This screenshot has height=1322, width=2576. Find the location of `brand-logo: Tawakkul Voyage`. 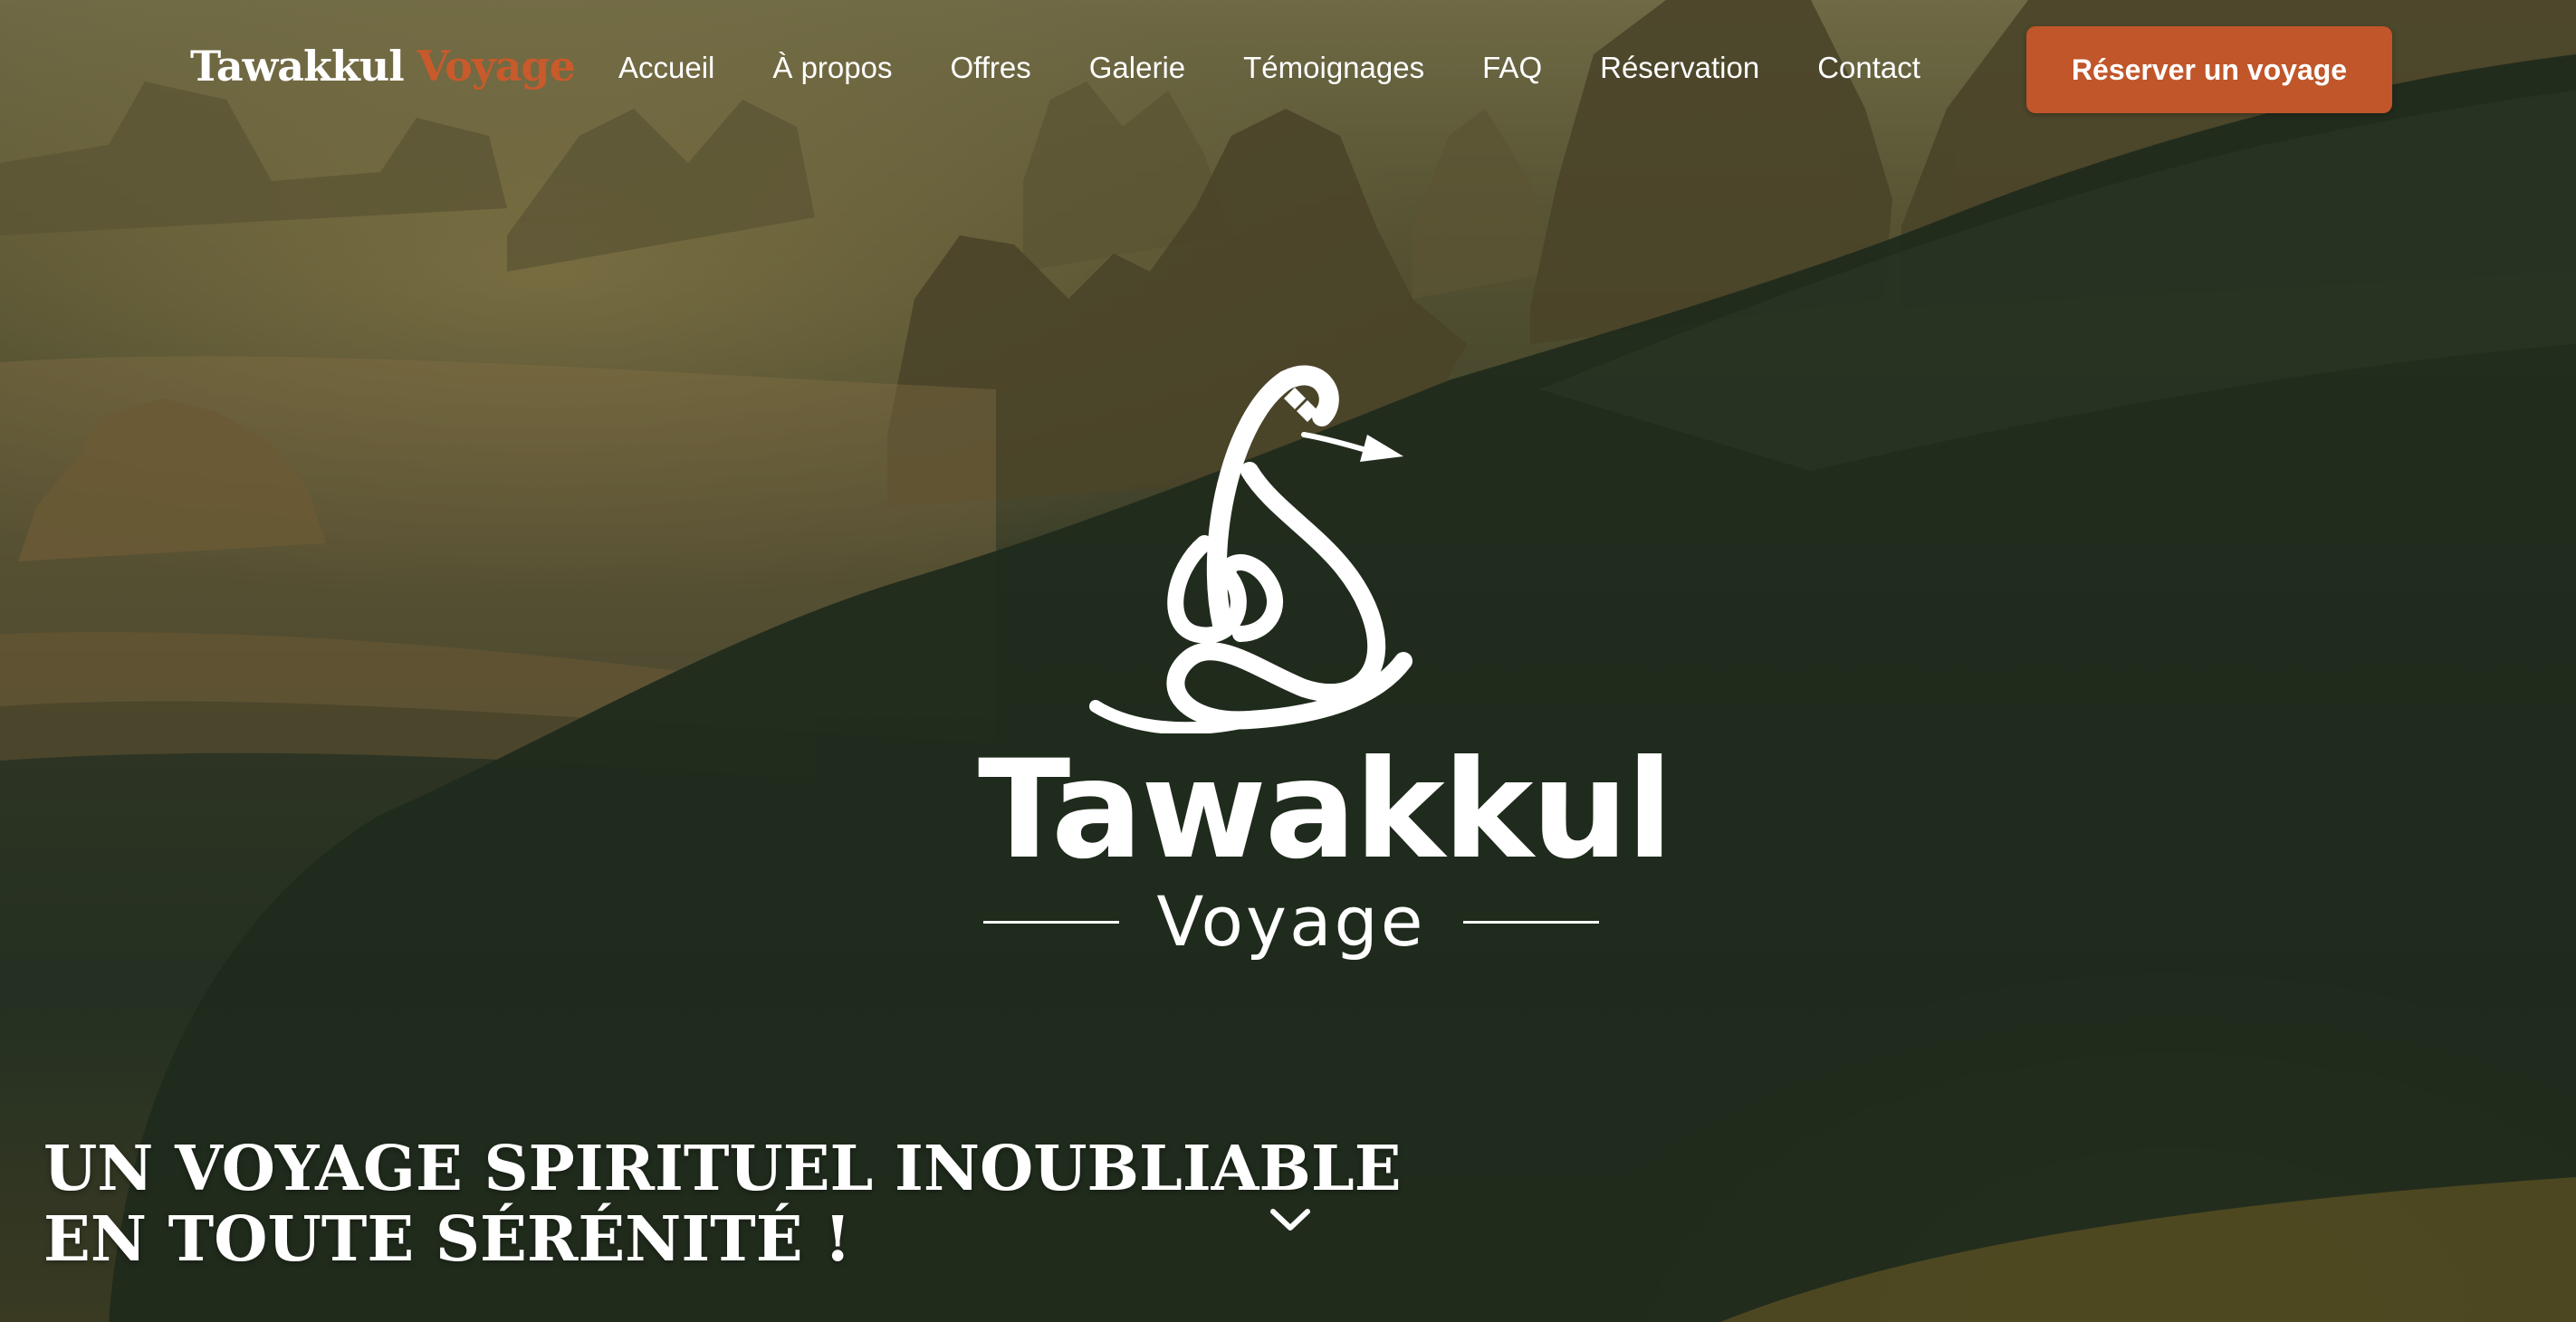

brand-logo: Tawakkul Voyage is located at coordinates (383, 66).